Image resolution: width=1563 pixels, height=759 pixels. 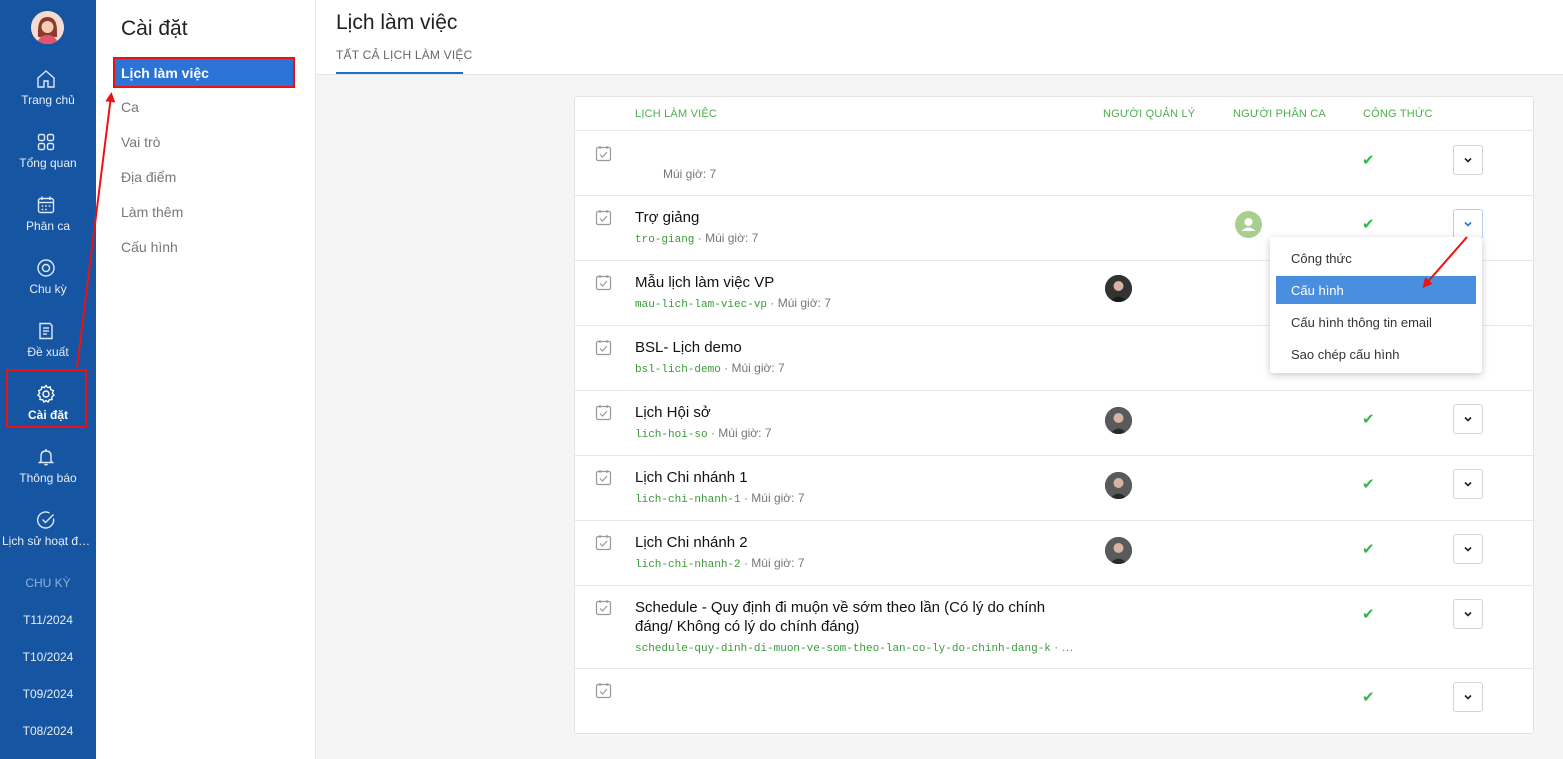 What do you see at coordinates (45, 520) in the screenshot?
I see `check-circle-icon` at bounding box center [45, 520].